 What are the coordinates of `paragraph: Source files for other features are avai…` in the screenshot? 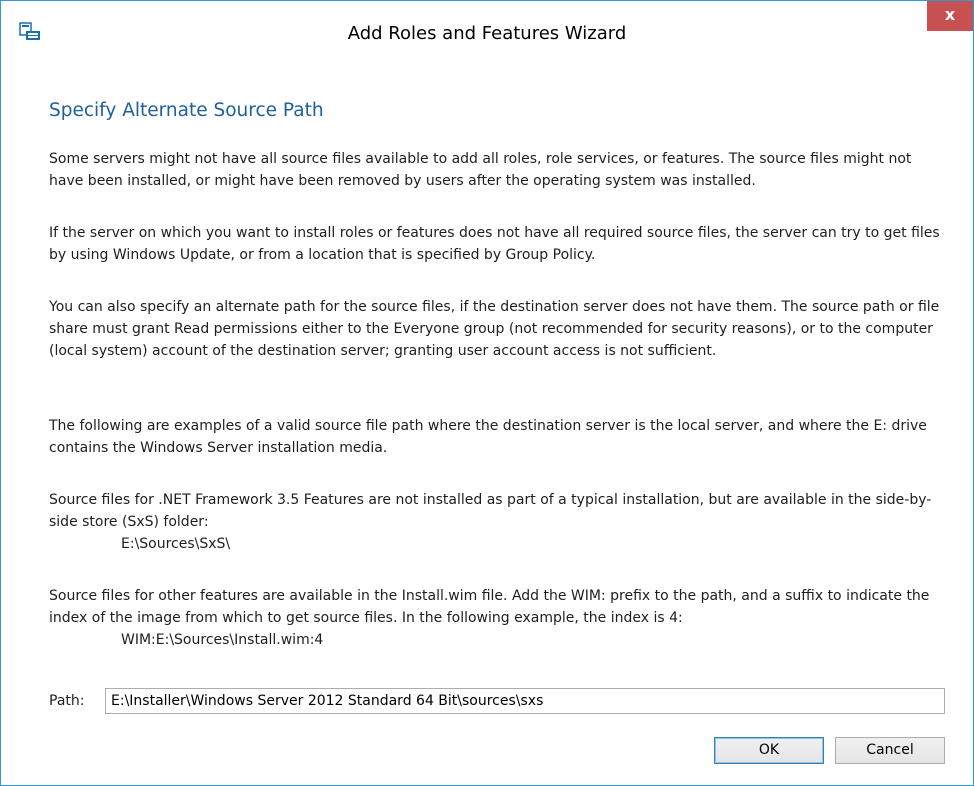 It's located at (489, 607).